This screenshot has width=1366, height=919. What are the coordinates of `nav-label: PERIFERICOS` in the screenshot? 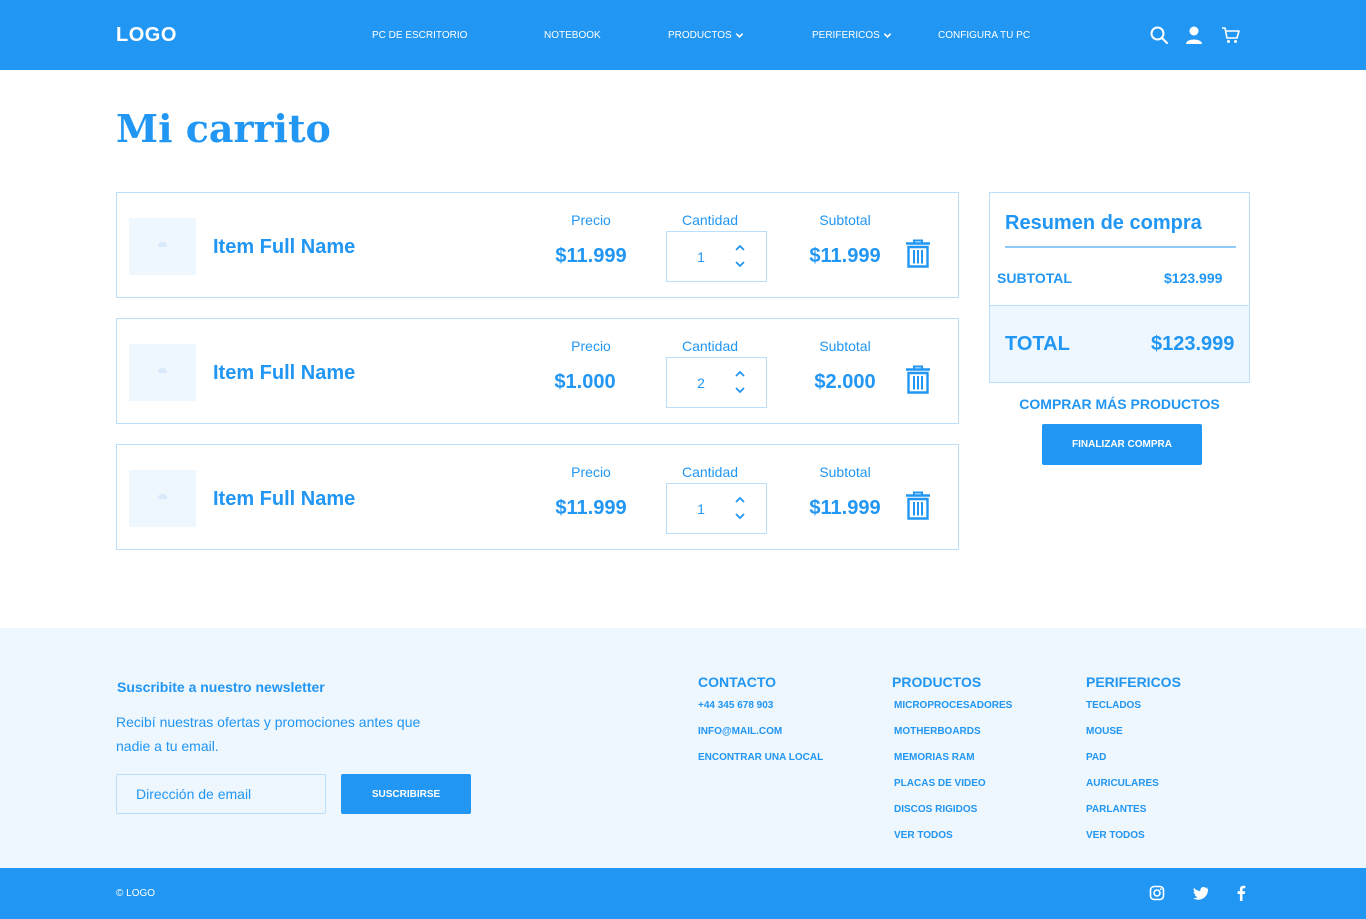 It's located at (846, 35).